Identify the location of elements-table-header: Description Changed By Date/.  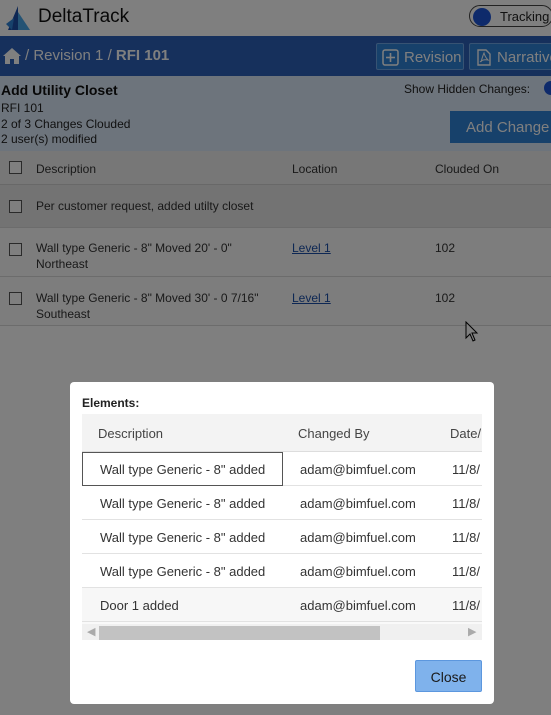
(282, 433).